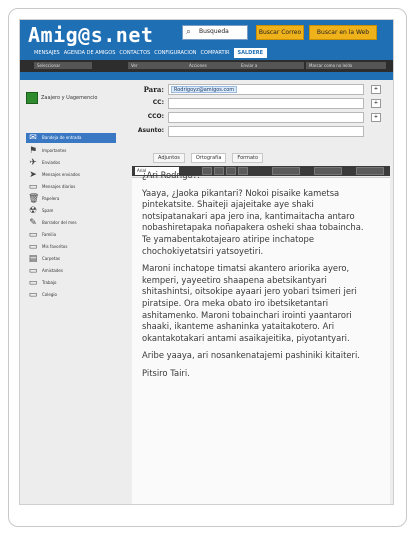 The height and width of the screenshot is (537, 415). I want to click on cc-field, so click(266, 103).